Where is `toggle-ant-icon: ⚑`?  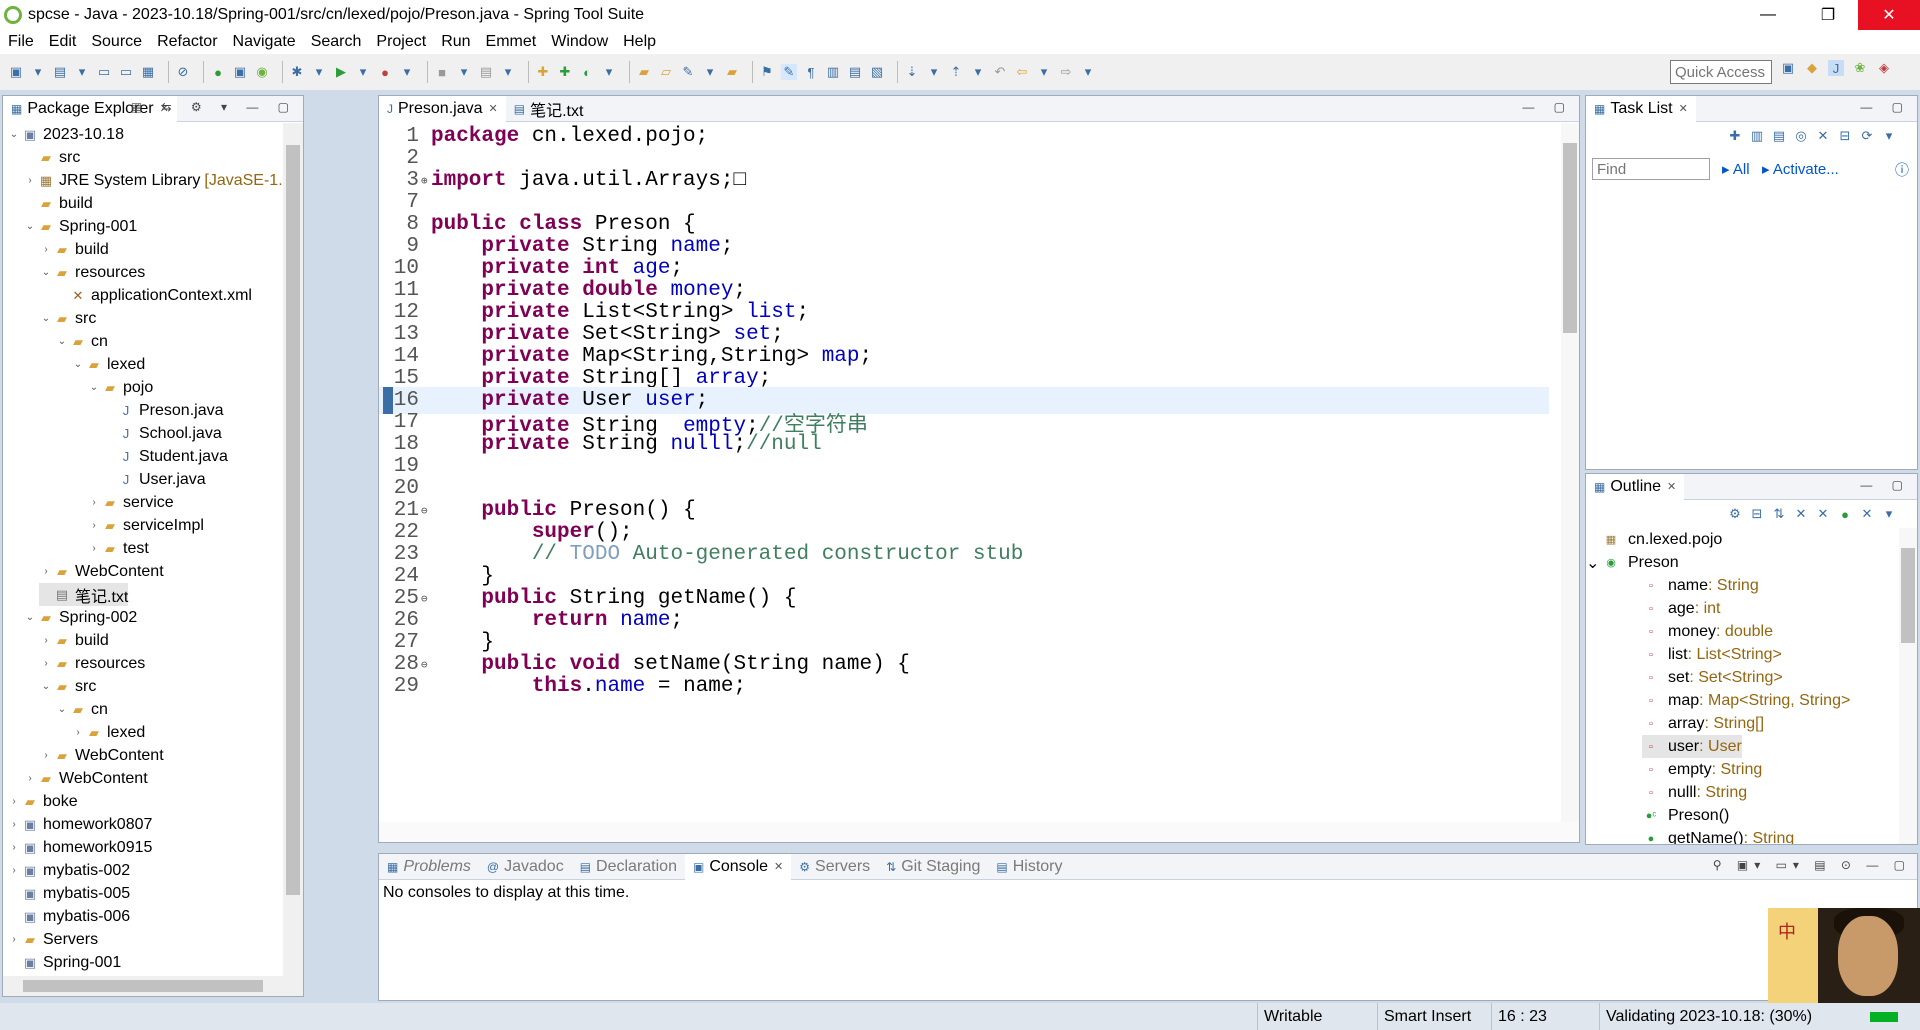
toggle-ant-icon: ⚑ is located at coordinates (767, 72).